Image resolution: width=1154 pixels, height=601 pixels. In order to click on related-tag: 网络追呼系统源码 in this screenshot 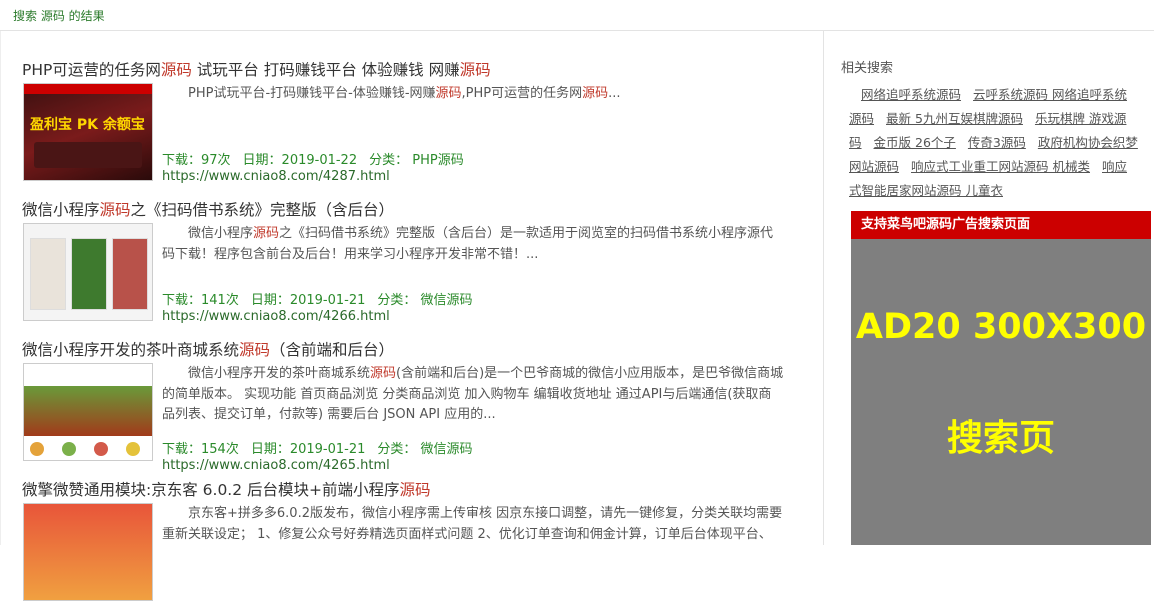, I will do `click(911, 94)`.